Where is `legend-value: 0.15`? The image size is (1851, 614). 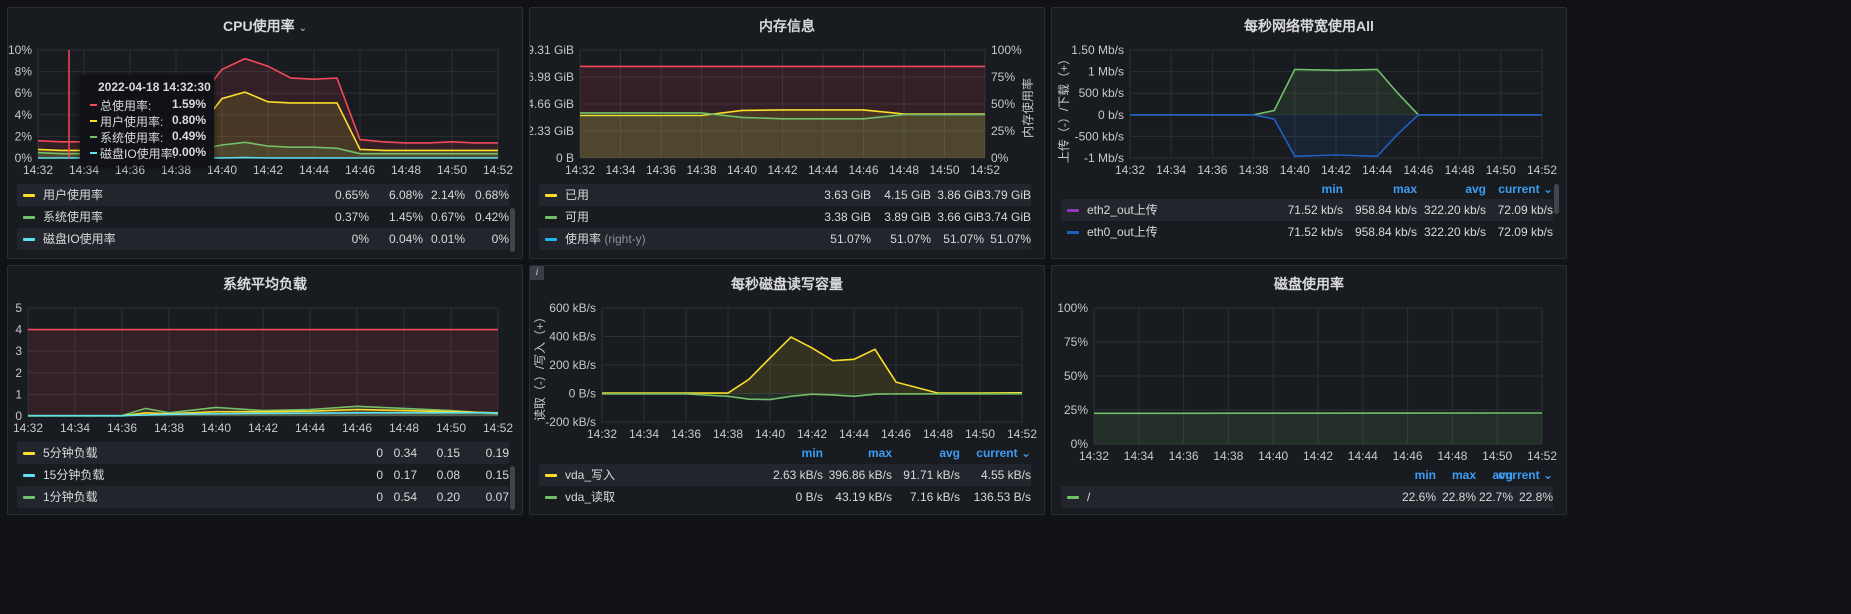 legend-value: 0.15 is located at coordinates (497, 475).